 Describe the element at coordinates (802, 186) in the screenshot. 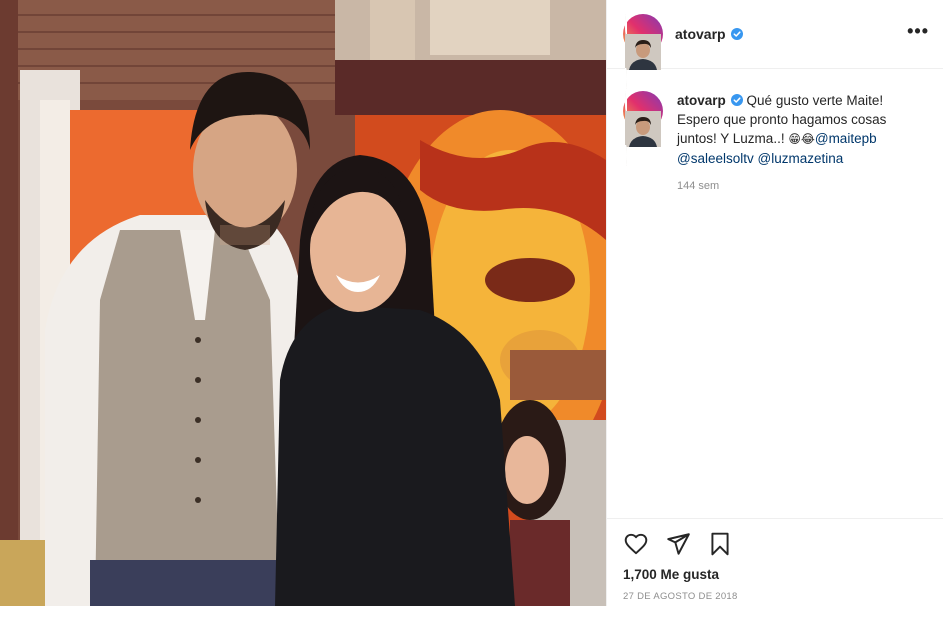

I see `caption-time-ago: 144 sem` at that location.